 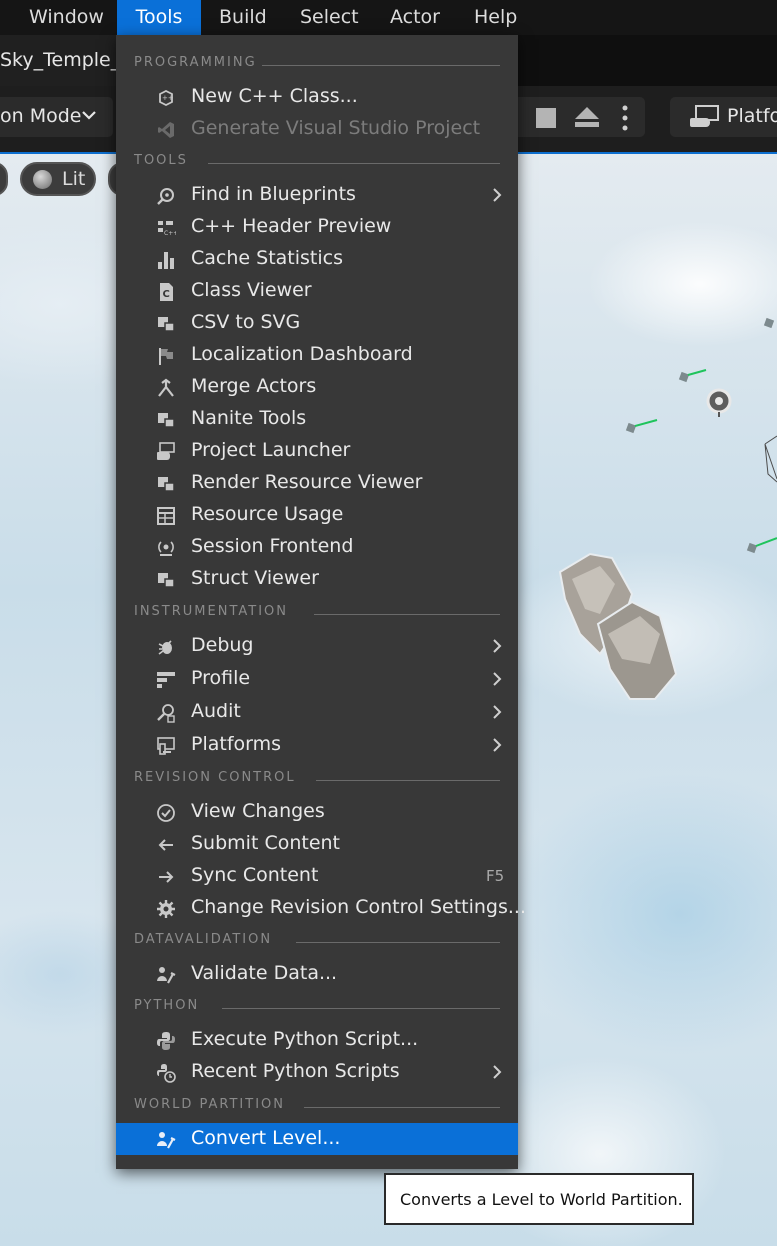 What do you see at coordinates (317, 419) in the screenshot?
I see `menu-item-nanite-tools: Nanite Tools` at bounding box center [317, 419].